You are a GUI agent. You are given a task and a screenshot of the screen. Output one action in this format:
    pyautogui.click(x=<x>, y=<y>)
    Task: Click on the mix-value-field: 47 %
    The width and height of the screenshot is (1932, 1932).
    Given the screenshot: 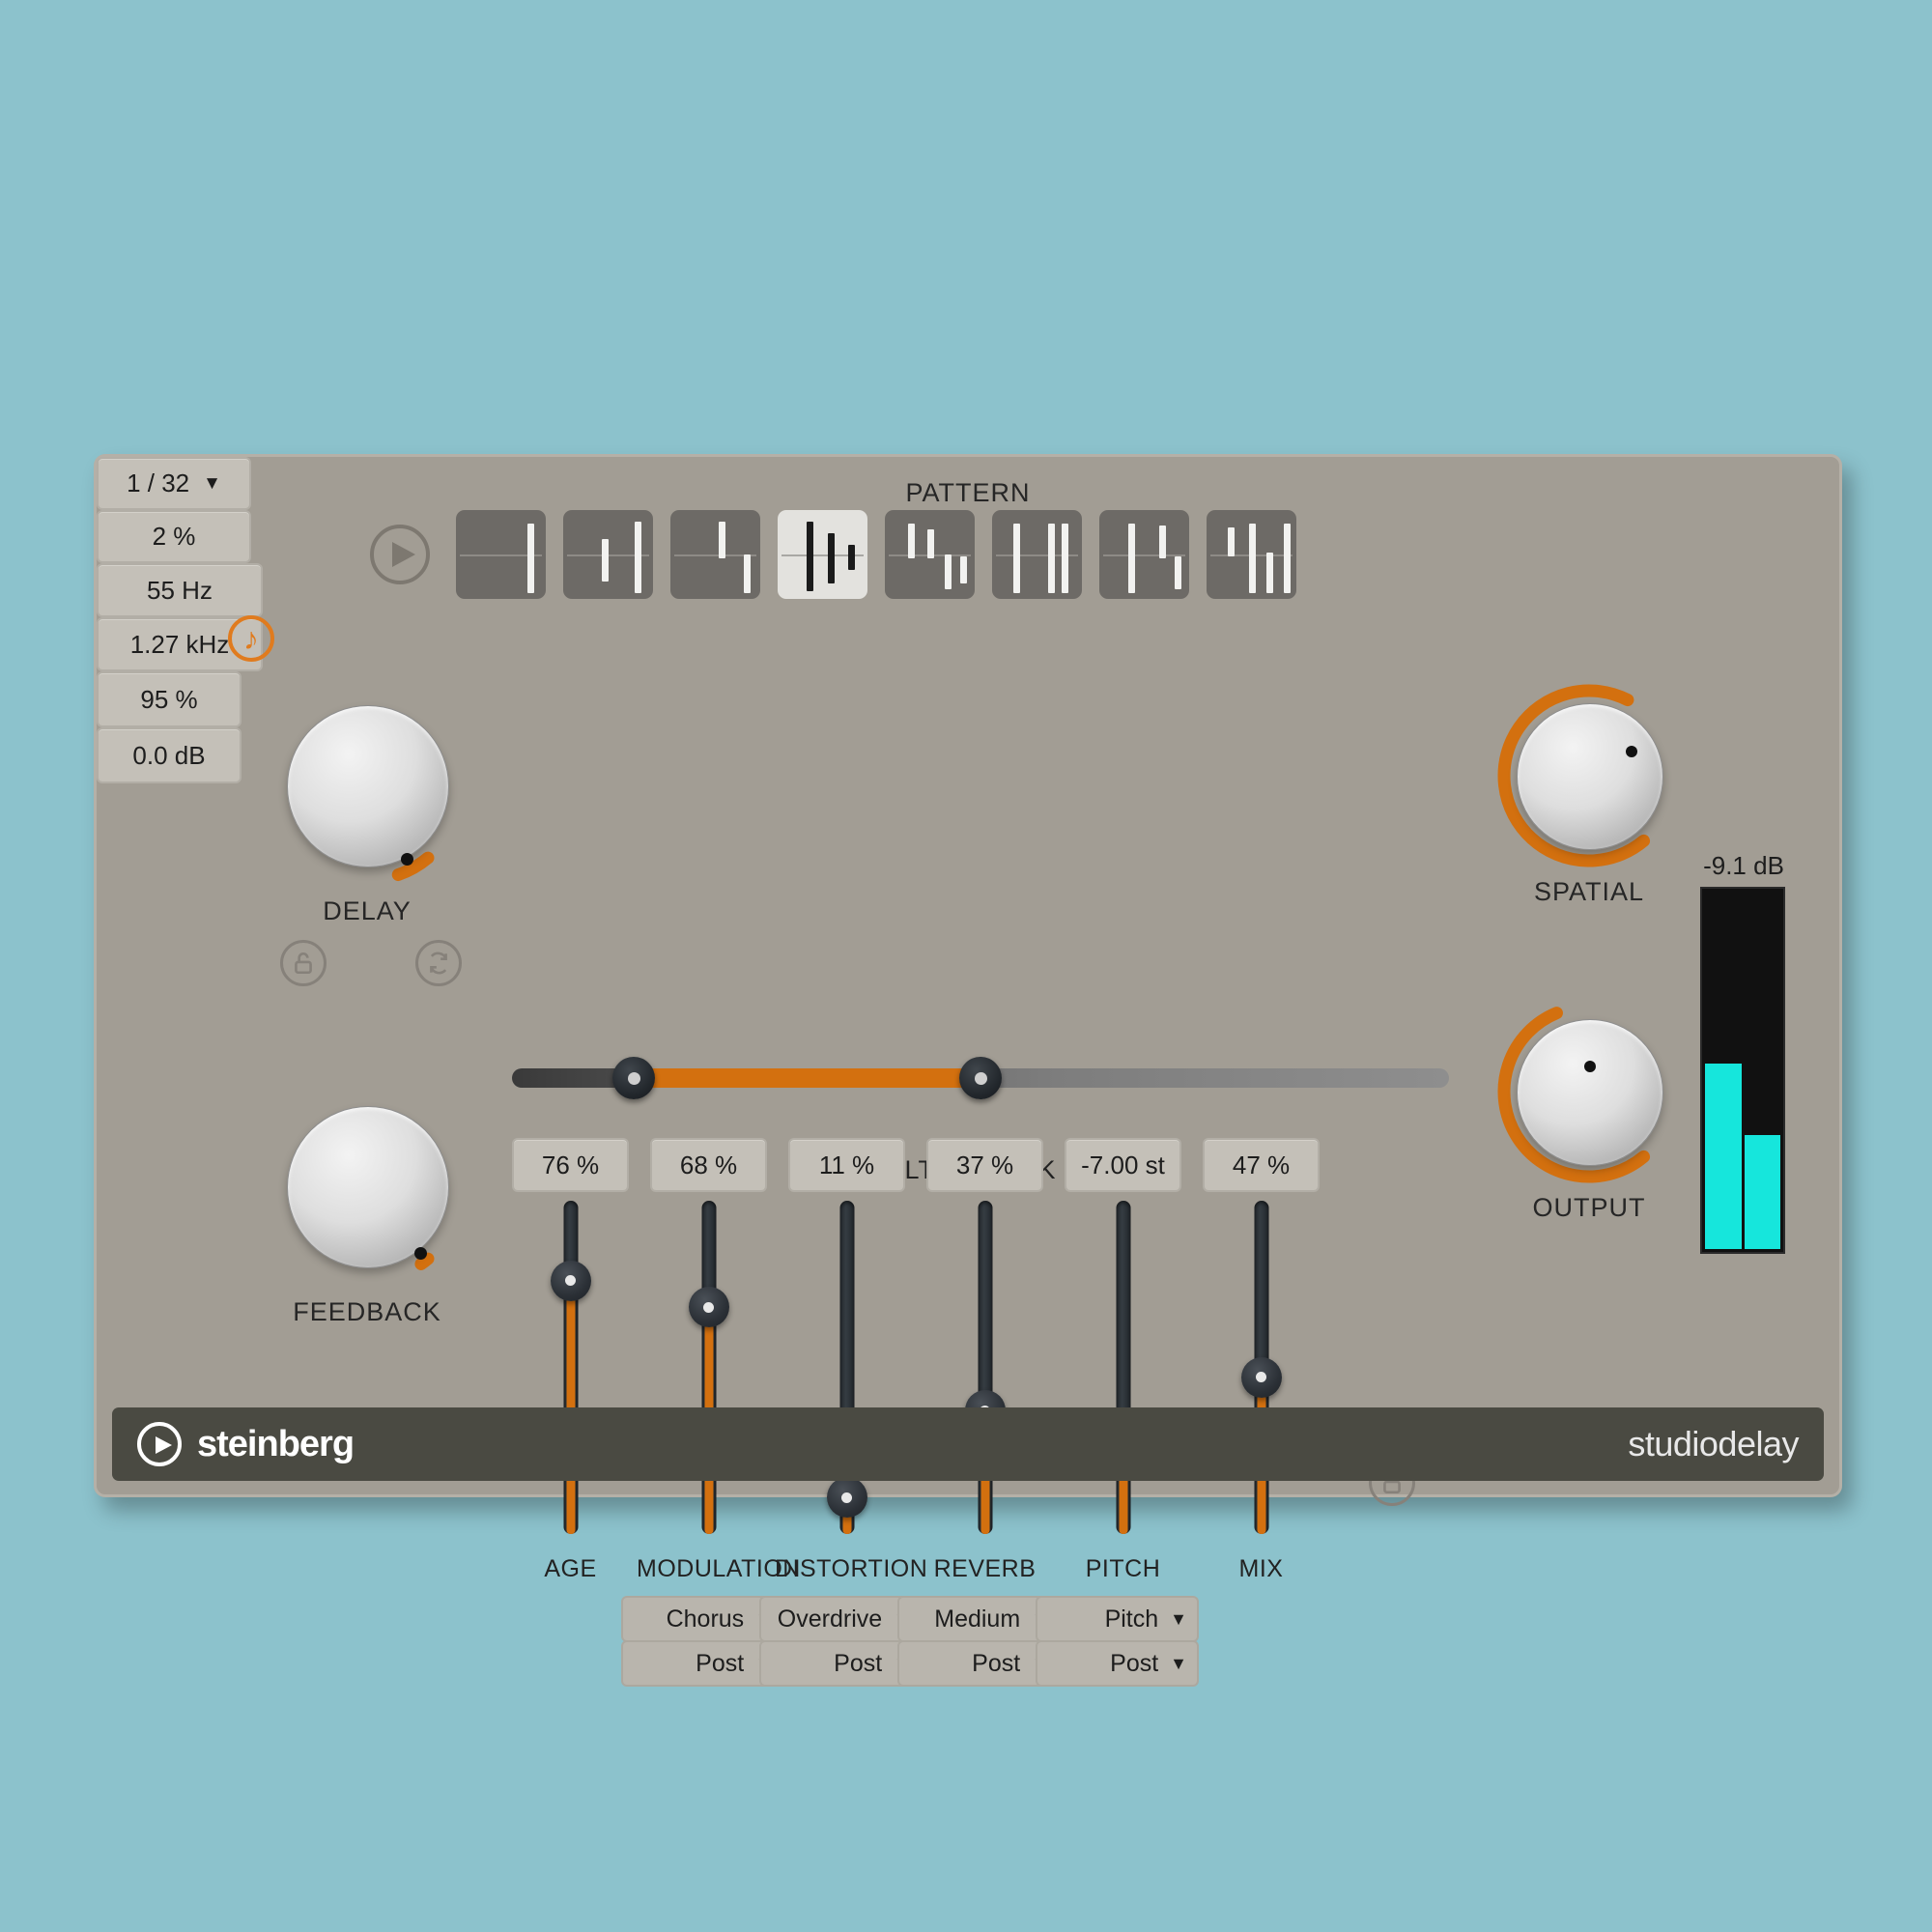 What is the action you would take?
    pyautogui.click(x=1261, y=1165)
    